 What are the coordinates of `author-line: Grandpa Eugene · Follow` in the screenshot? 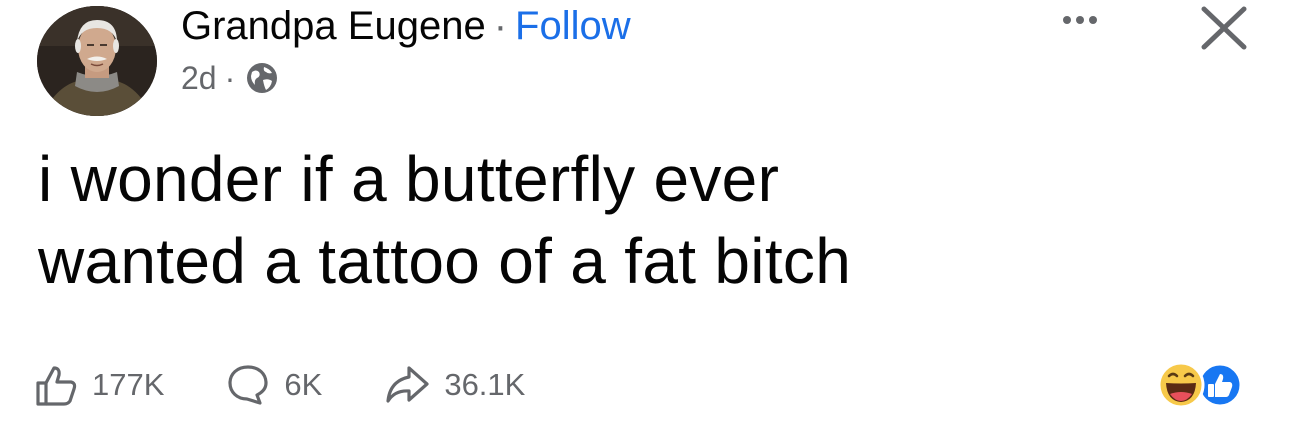 It's located at (406, 26).